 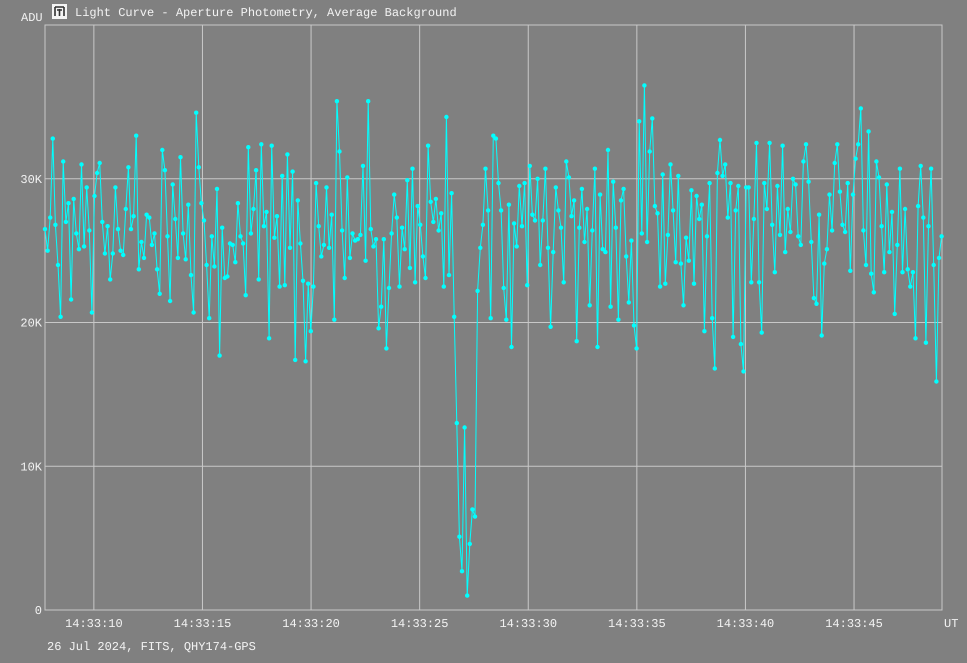 What do you see at coordinates (94, 624) in the screenshot?
I see `x-tick-label: 14:33:10` at bounding box center [94, 624].